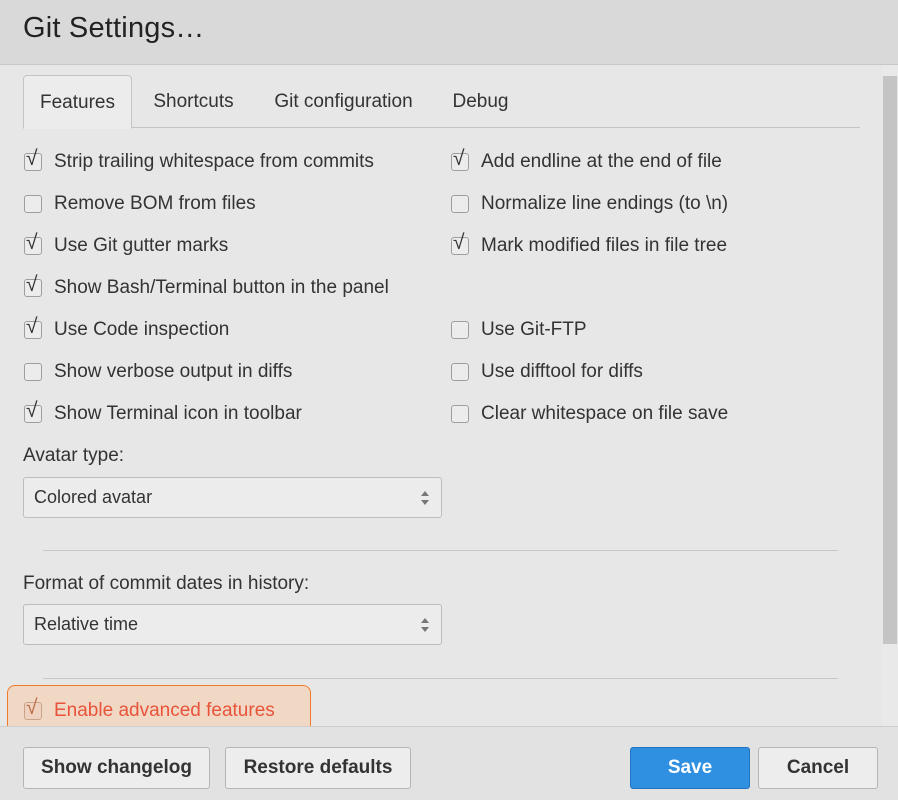 This screenshot has height=800, width=898. I want to click on option-git-gutter-marks: √ Use Git gutter marks, so click(126, 246).